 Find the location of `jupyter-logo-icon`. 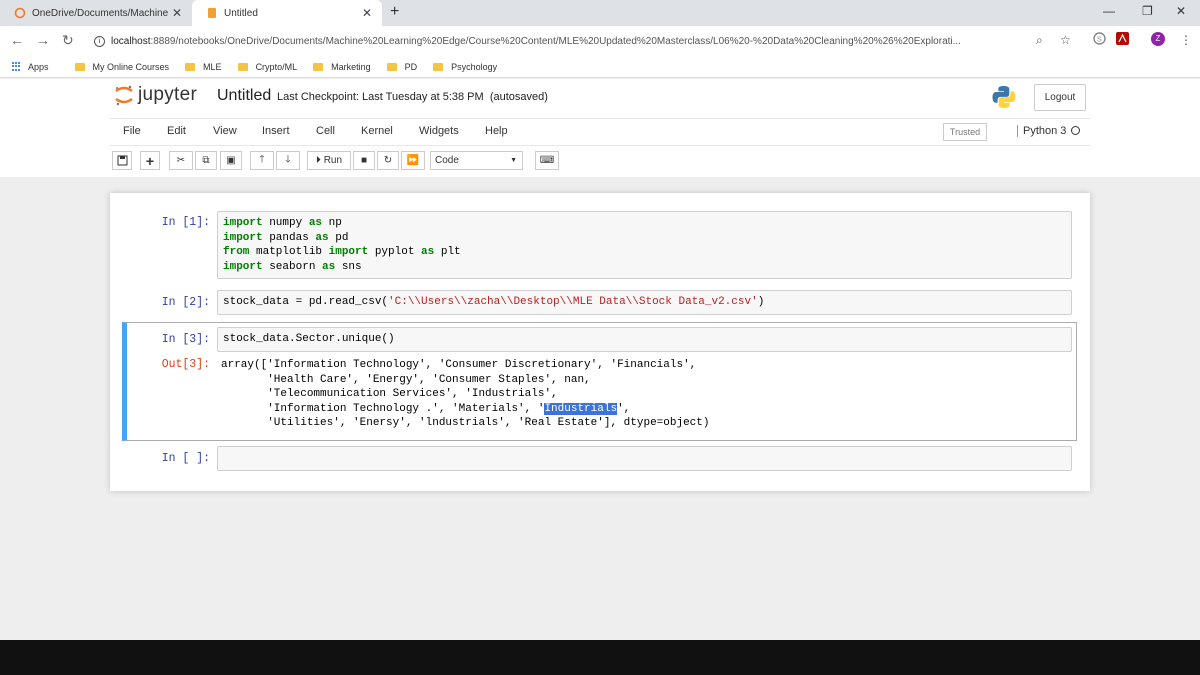

jupyter-logo-icon is located at coordinates (124, 95).